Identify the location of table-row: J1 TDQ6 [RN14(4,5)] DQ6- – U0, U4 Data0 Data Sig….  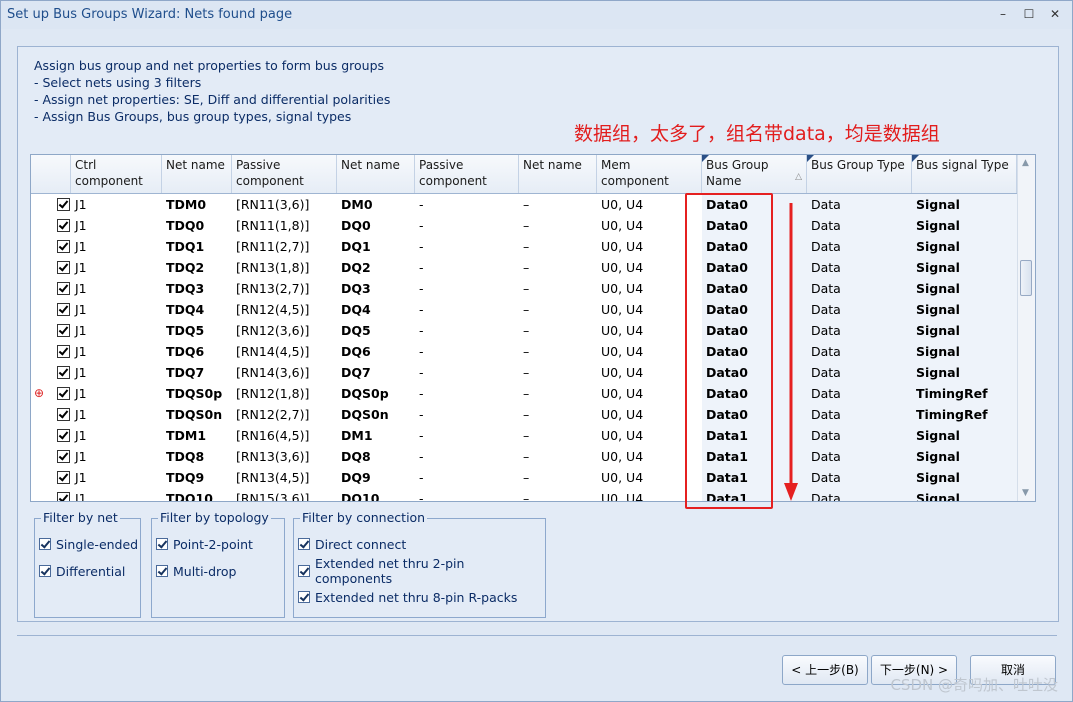
(524, 351).